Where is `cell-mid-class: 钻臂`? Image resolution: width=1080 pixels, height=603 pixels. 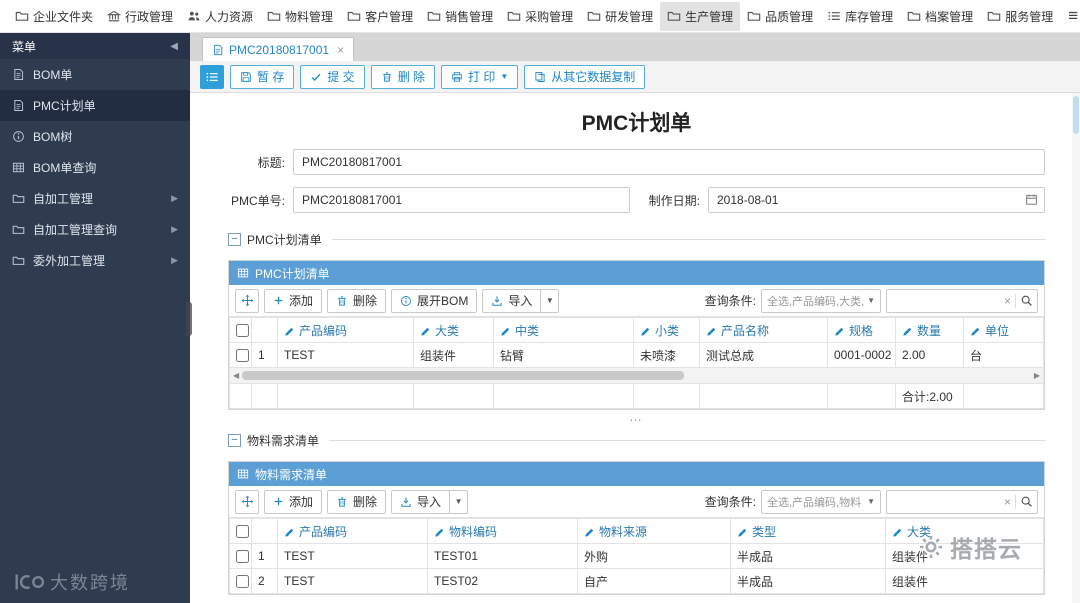
cell-mid-class: 钻臂 is located at coordinates (563, 355).